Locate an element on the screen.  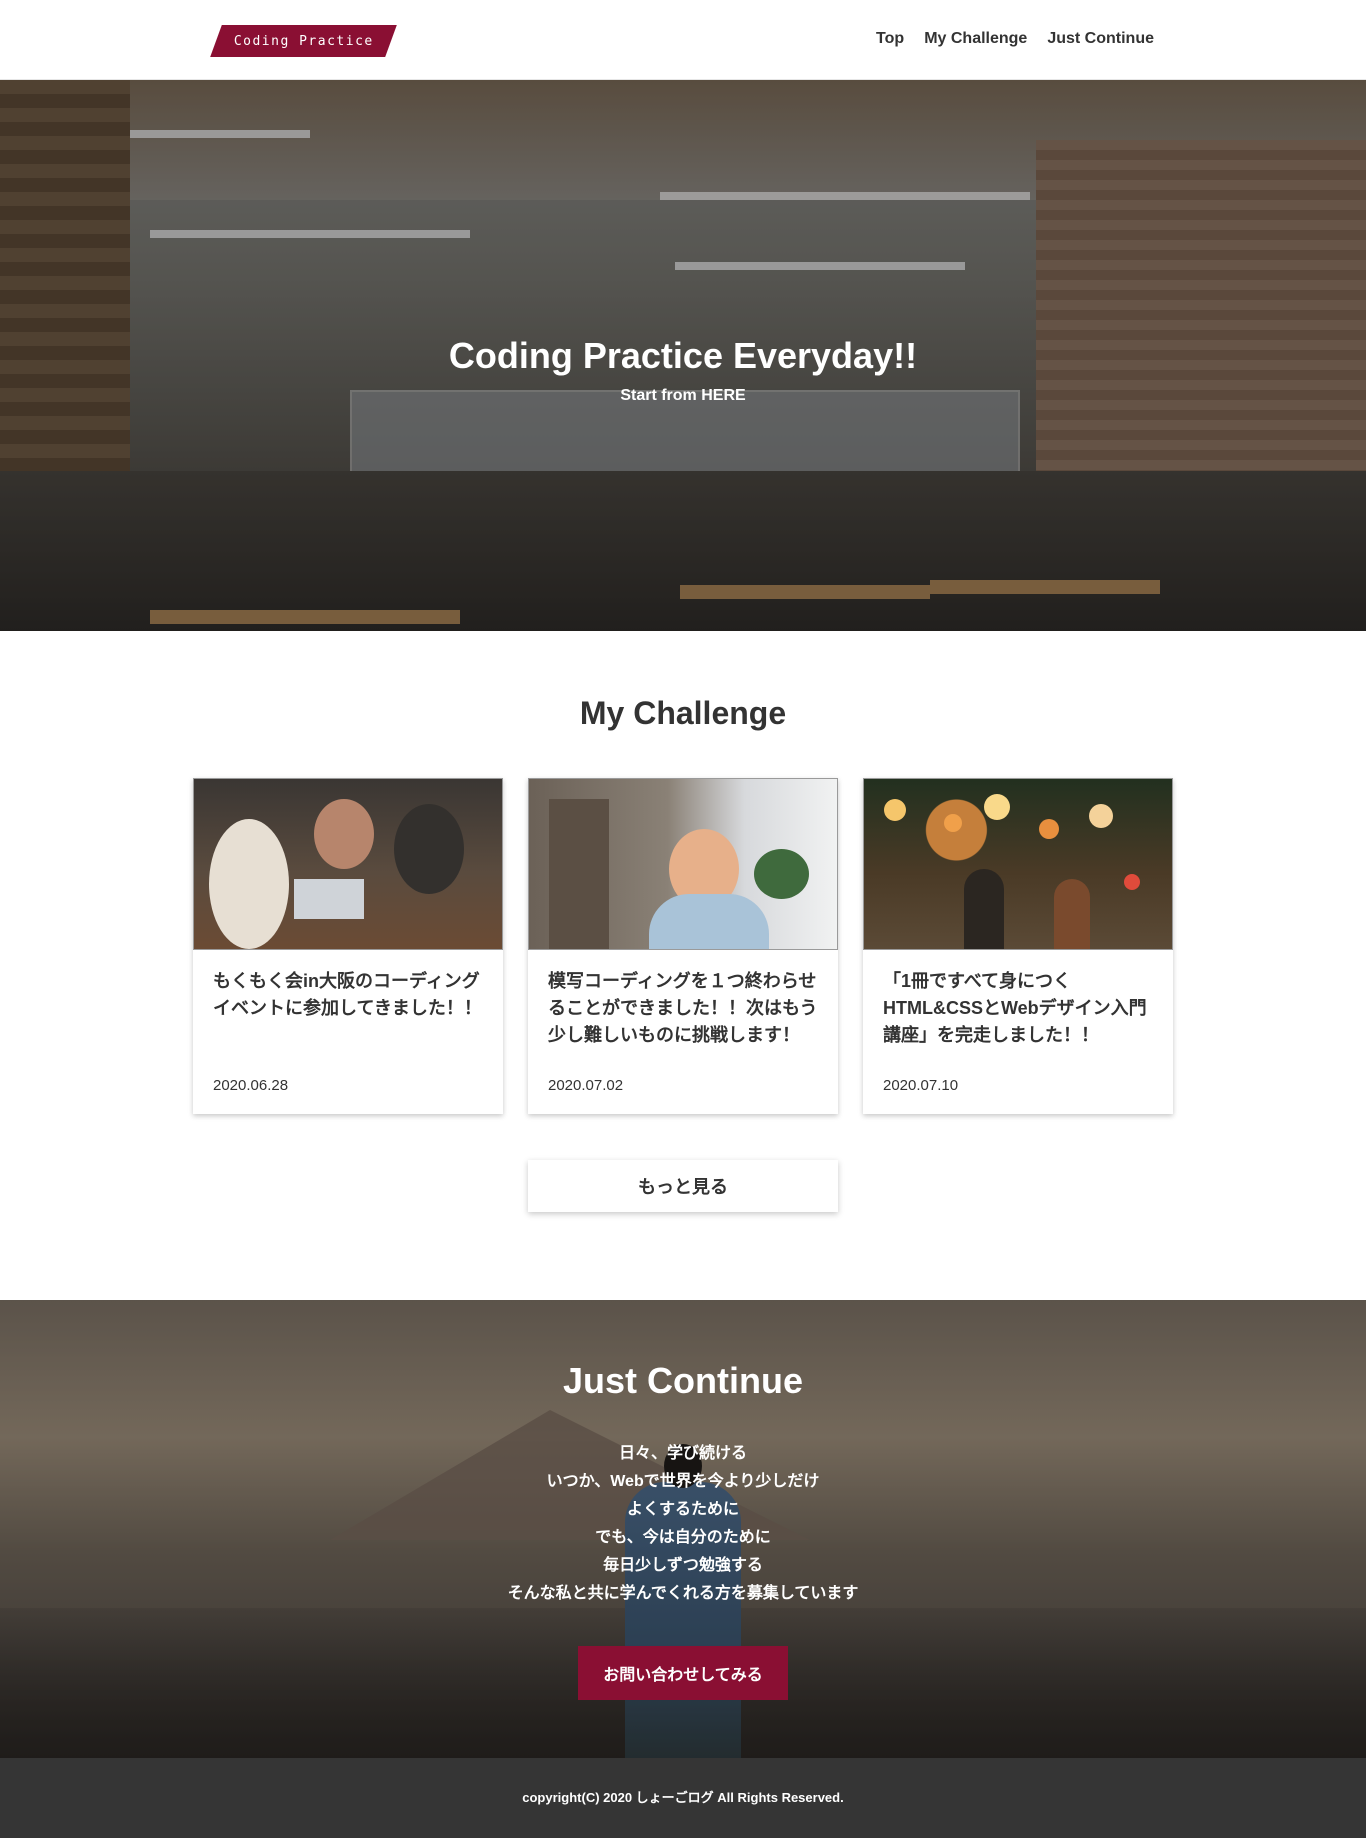
challenge-title: My Challenge is located at coordinates (683, 713).